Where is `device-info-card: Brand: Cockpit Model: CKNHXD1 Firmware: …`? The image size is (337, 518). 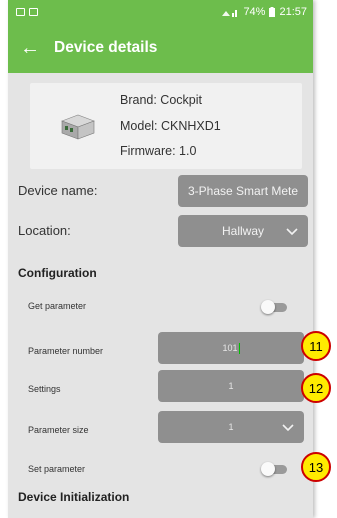
device-info-card: Brand: Cockpit Model: CKNHXD1 Firmware: … is located at coordinates (166, 126).